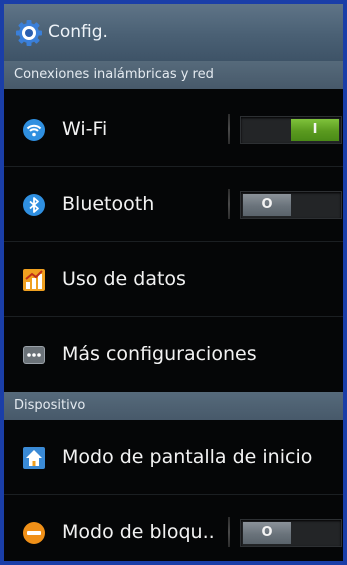 This screenshot has width=347, height=565. I want to click on bluetooth-icon, so click(34, 205).